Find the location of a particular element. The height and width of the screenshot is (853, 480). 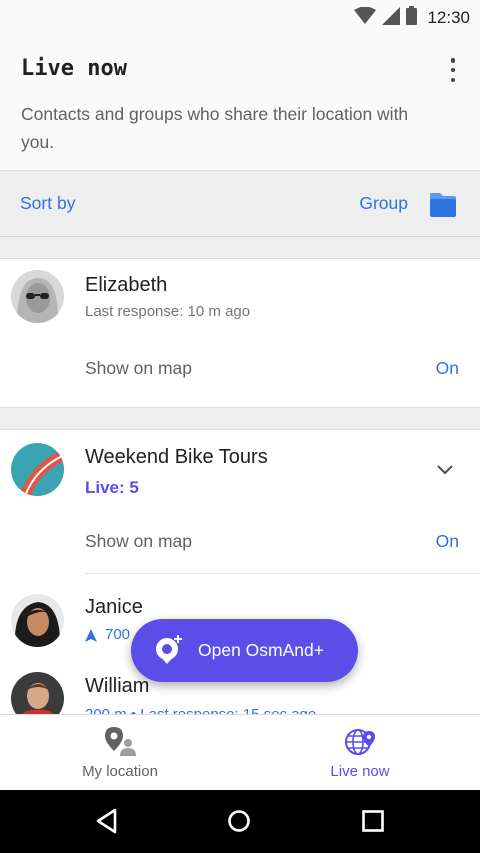

group-sort-button: Group is located at coordinates (383, 203).